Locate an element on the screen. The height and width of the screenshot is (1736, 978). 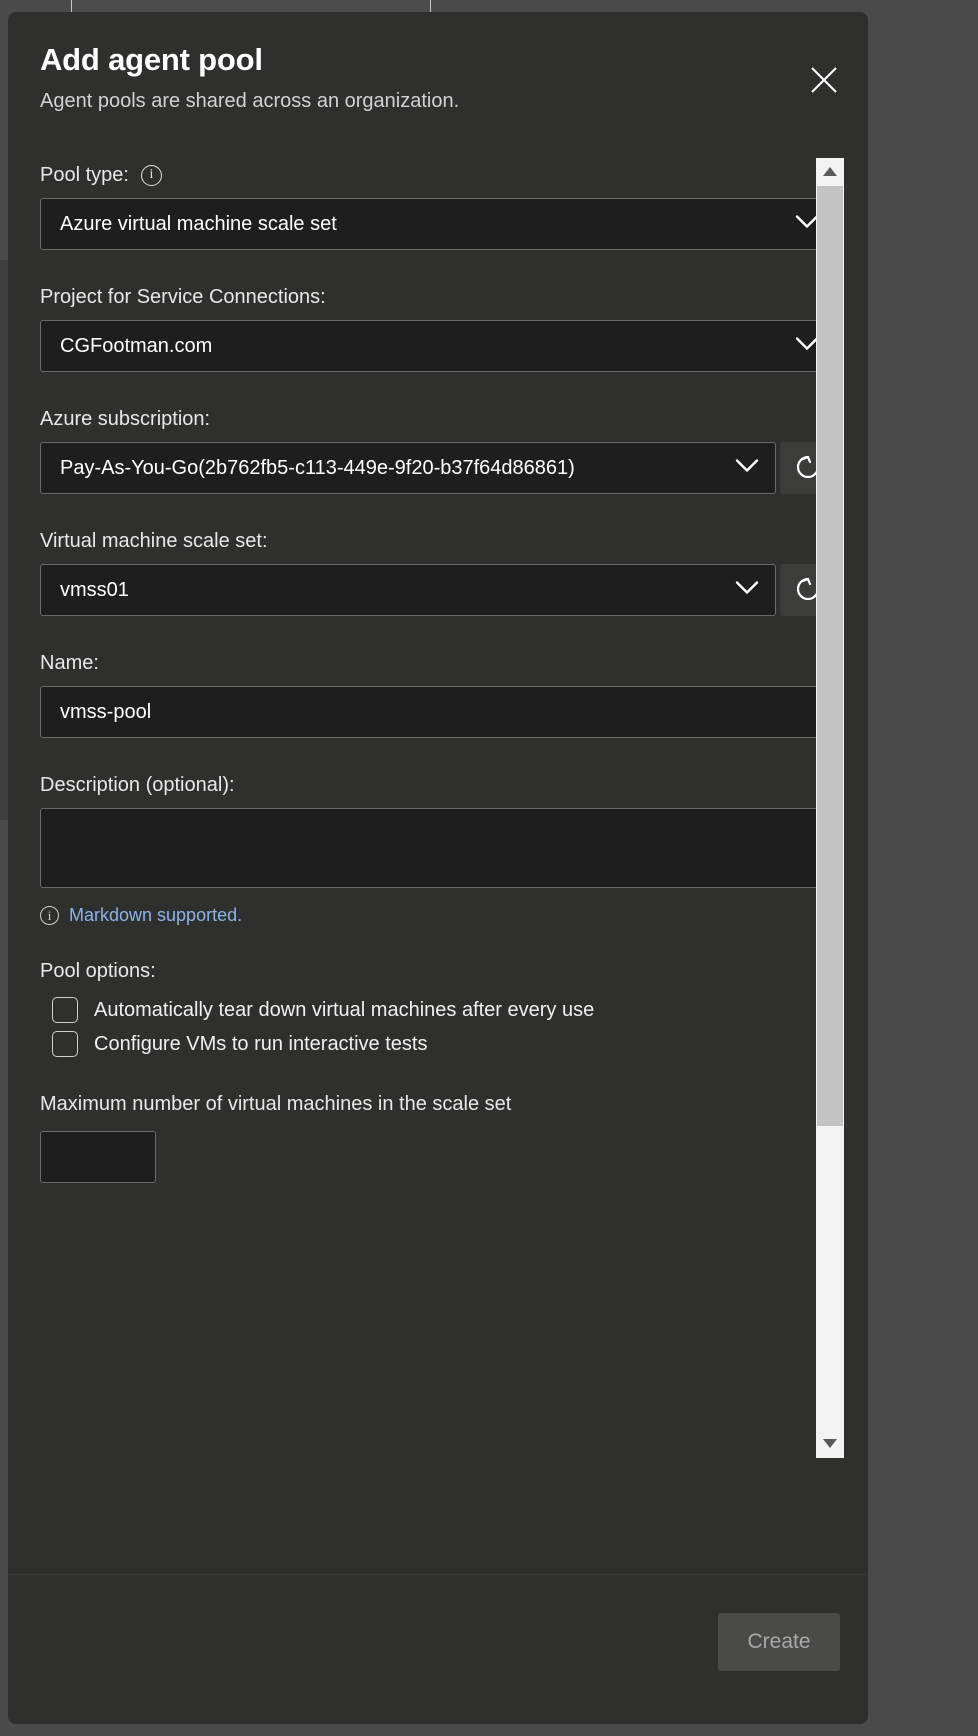
pool-type-value: Azure virtual machine scale set is located at coordinates (198, 223).